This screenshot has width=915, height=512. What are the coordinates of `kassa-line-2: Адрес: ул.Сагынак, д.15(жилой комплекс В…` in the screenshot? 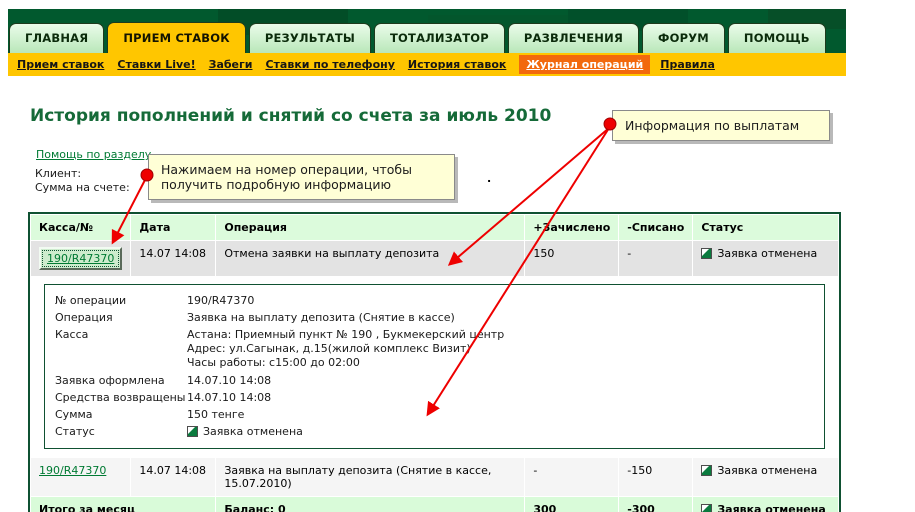 It's located at (329, 348).